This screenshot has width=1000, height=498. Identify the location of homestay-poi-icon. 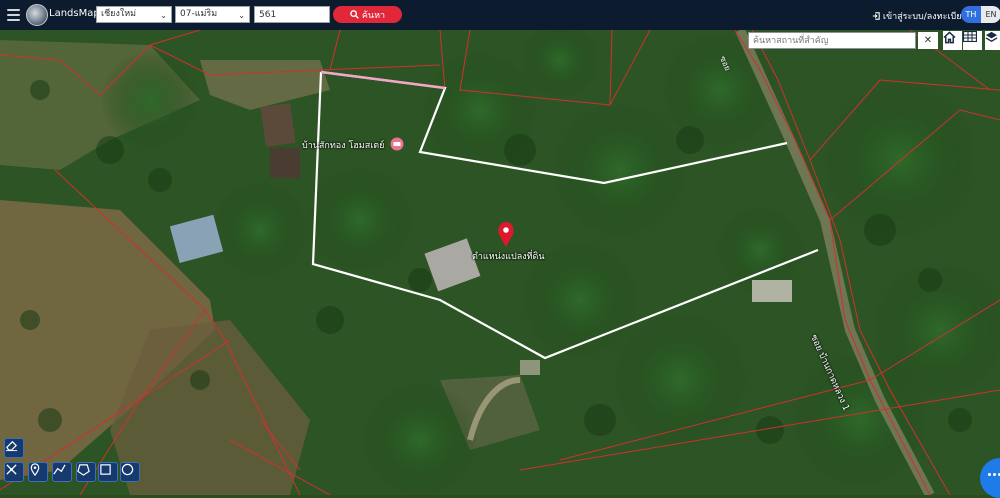
(397, 144).